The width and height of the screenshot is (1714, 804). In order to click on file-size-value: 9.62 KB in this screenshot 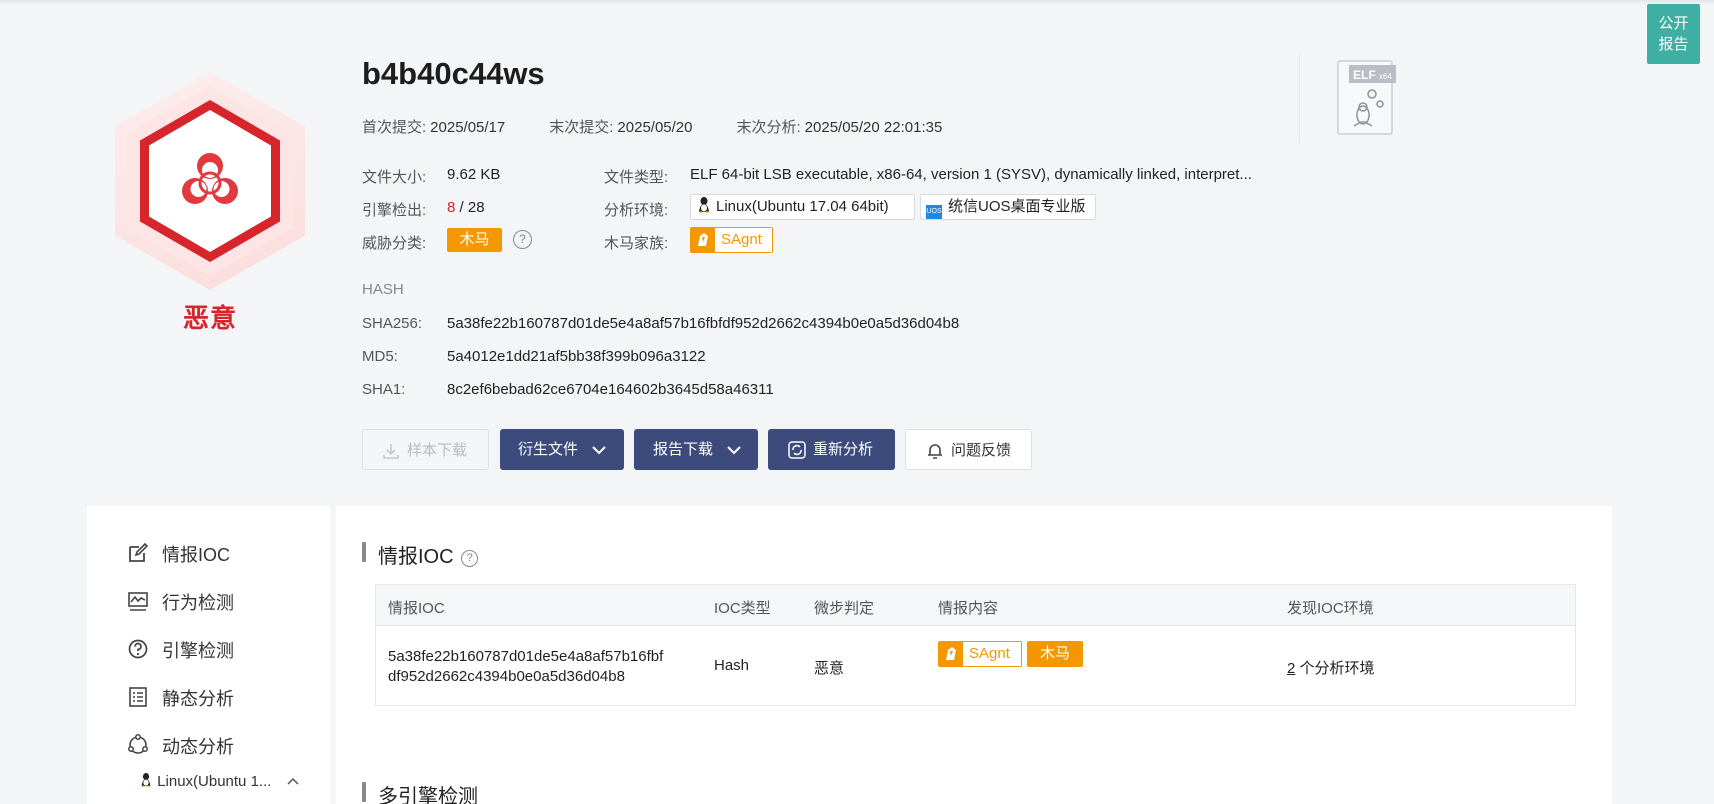, I will do `click(474, 174)`.